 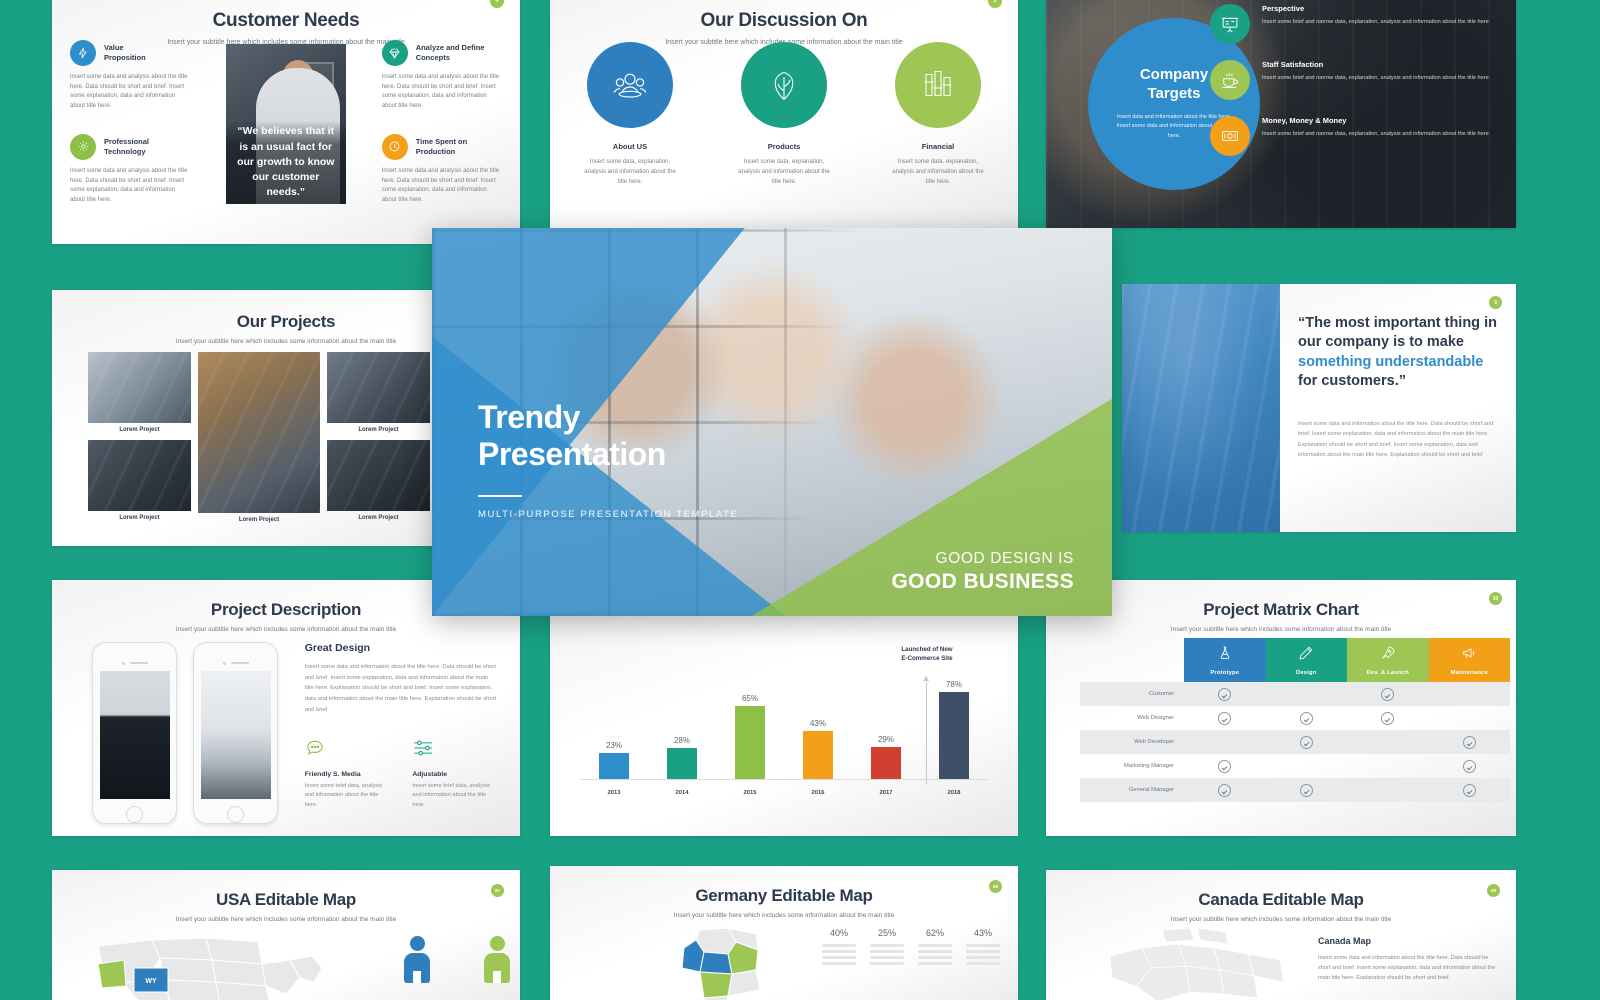 I want to click on quote-highlight: something understandable, so click(x=1391, y=361).